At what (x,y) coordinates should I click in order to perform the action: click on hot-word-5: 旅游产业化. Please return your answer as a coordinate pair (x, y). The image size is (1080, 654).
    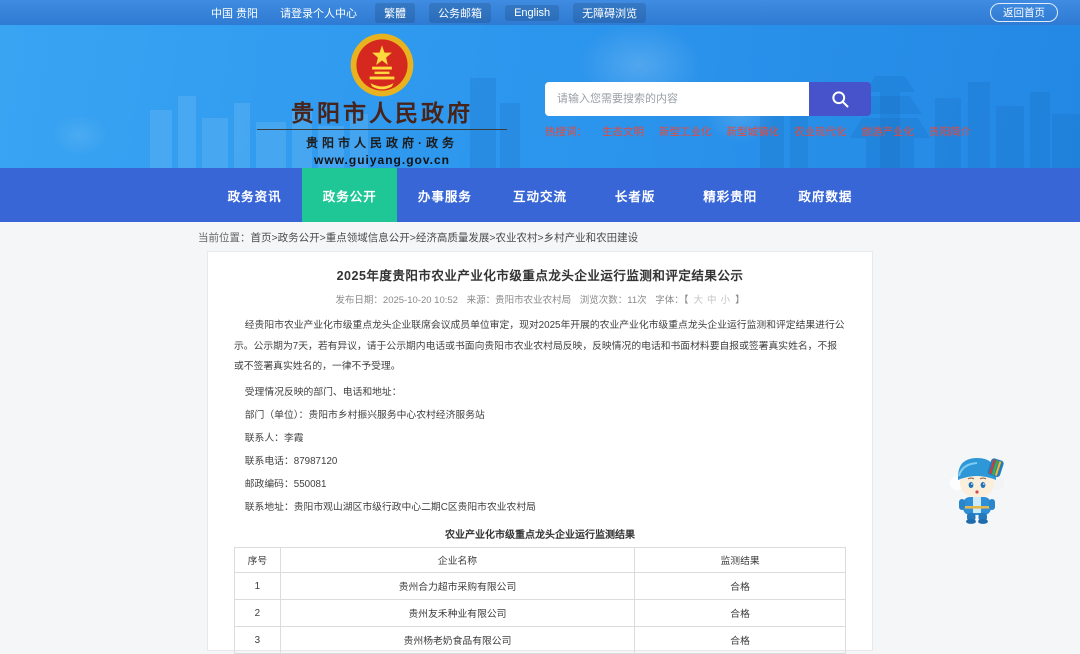
    Looking at the image, I should click on (888, 131).